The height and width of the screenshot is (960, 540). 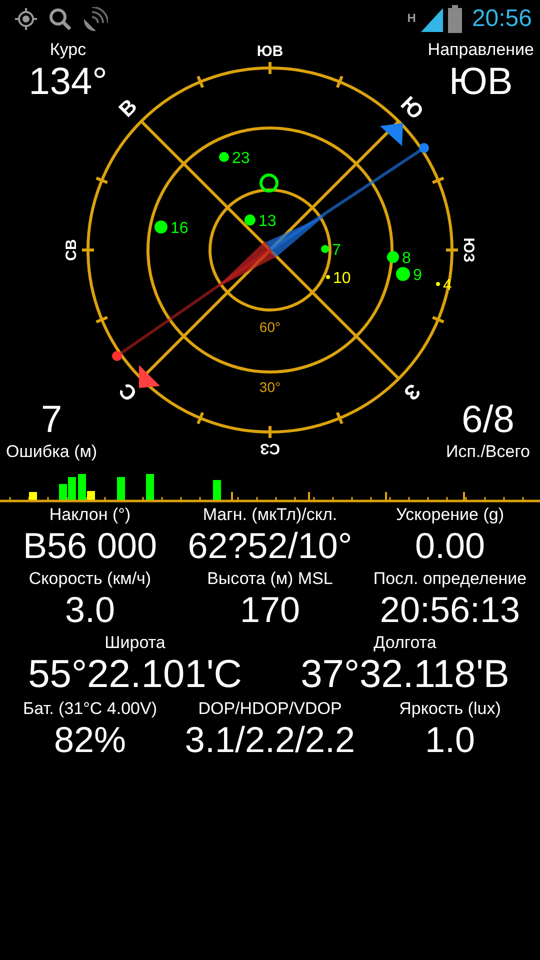 I want to click on course-label: Курс, so click(x=68, y=50).